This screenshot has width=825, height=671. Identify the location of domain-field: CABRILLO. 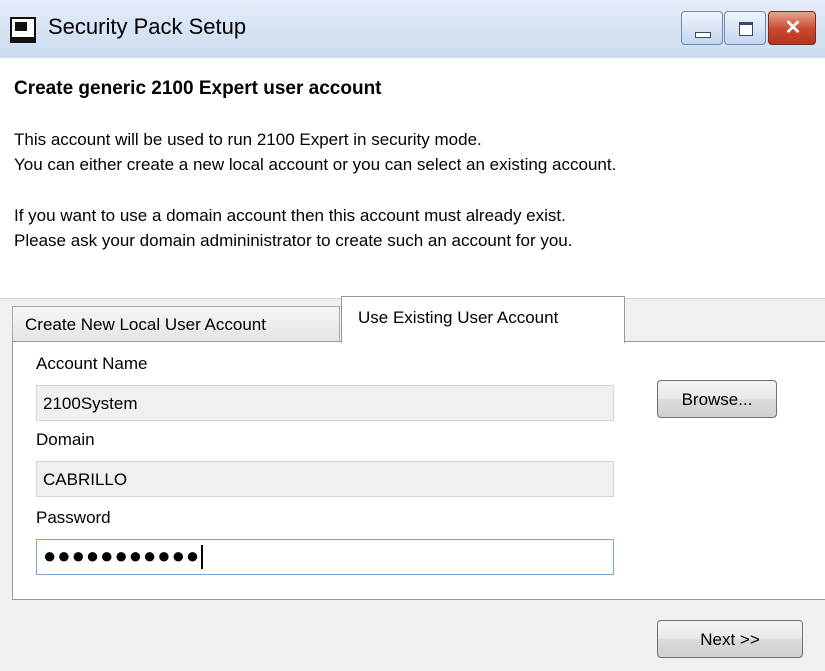
(325, 479).